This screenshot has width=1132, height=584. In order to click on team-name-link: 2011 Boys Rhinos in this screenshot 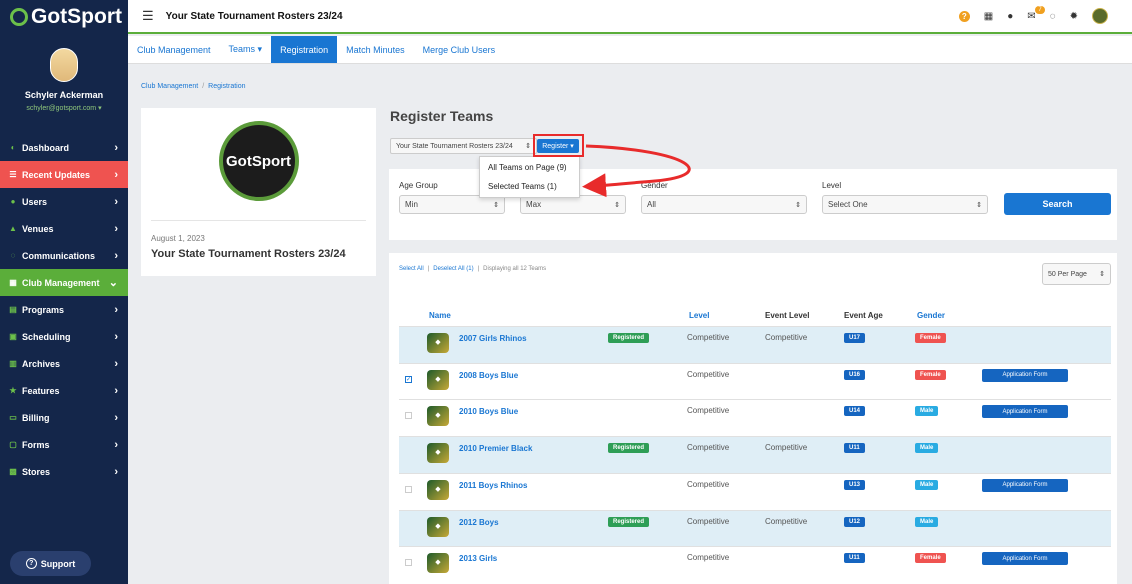, I will do `click(493, 485)`.